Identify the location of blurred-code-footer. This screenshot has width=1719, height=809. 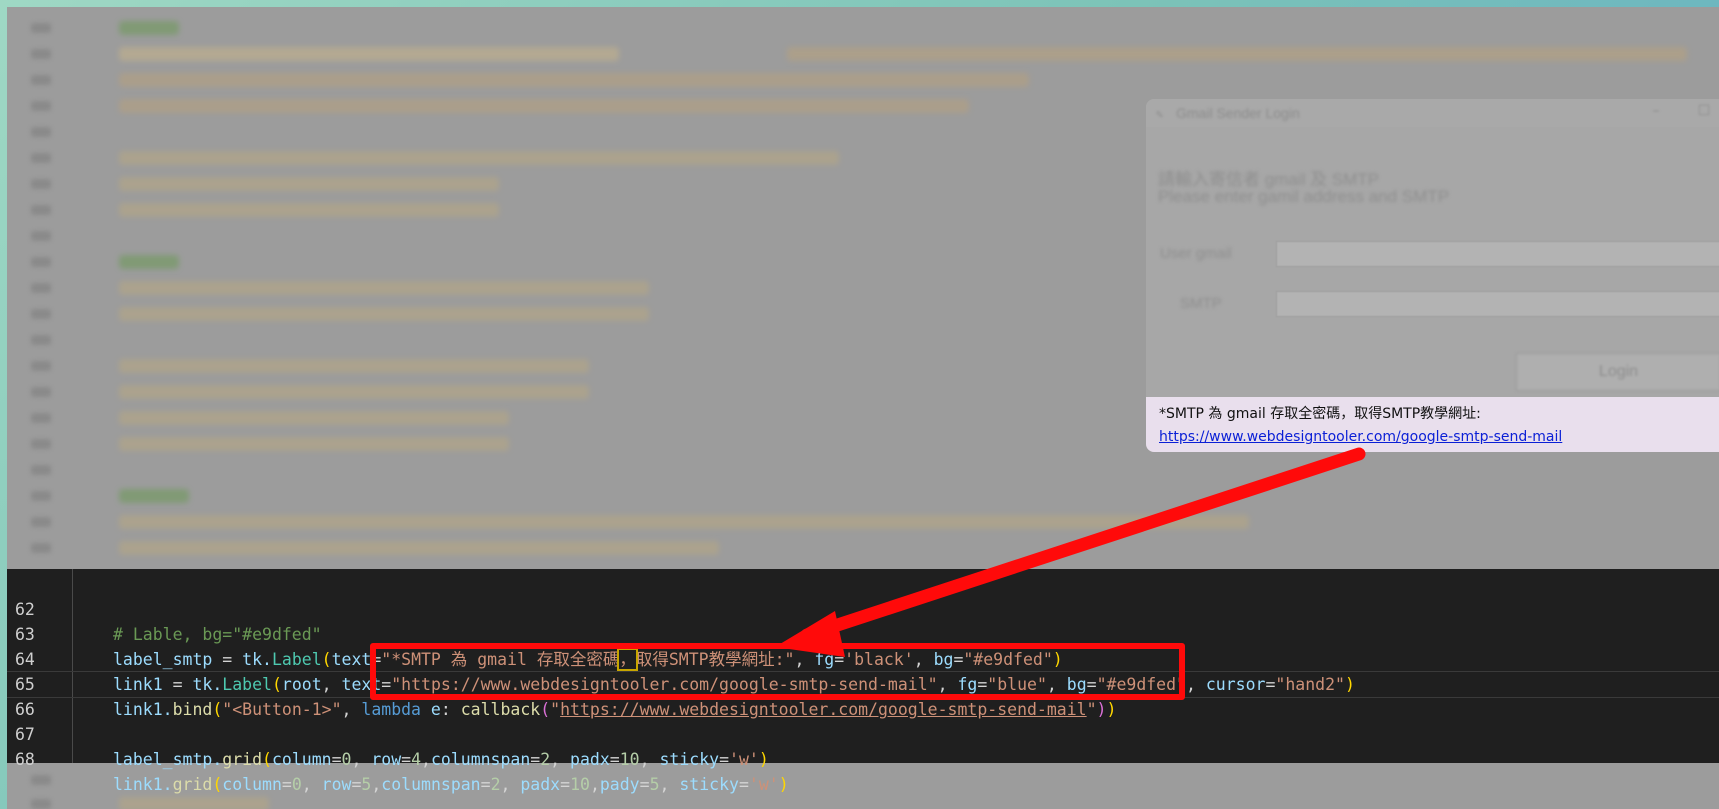
(863, 786).